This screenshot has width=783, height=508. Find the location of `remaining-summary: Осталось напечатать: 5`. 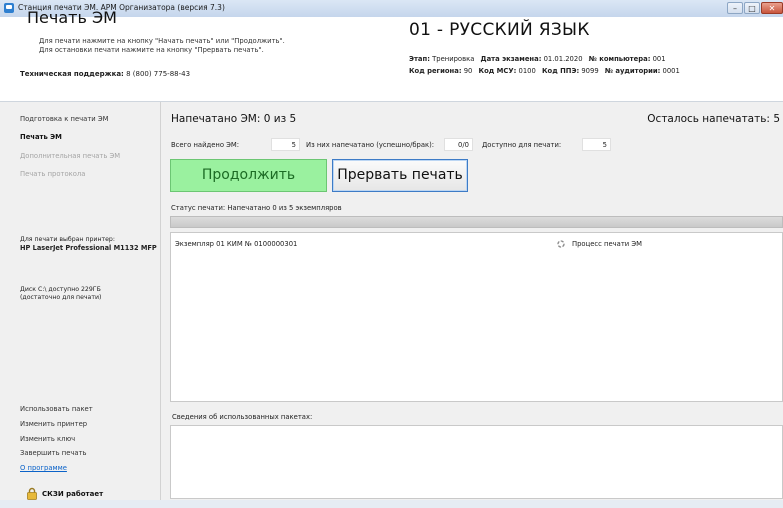

remaining-summary: Осталось напечатать: 5 is located at coordinates (713, 119).